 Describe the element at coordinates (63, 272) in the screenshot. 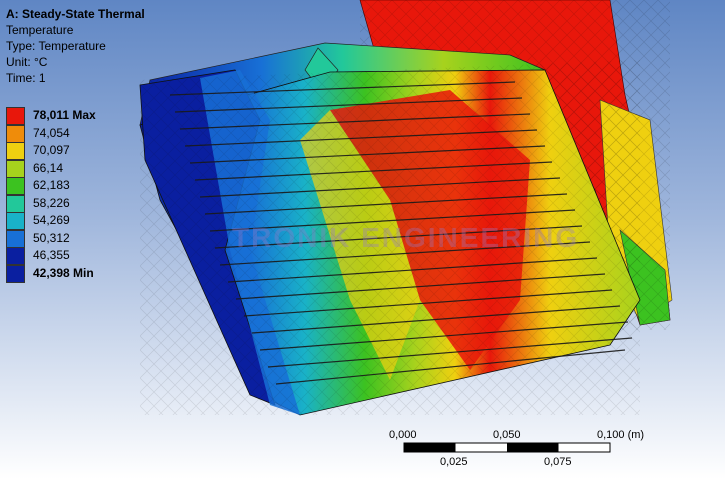

I see `legend-label: 42,398 Min` at that location.